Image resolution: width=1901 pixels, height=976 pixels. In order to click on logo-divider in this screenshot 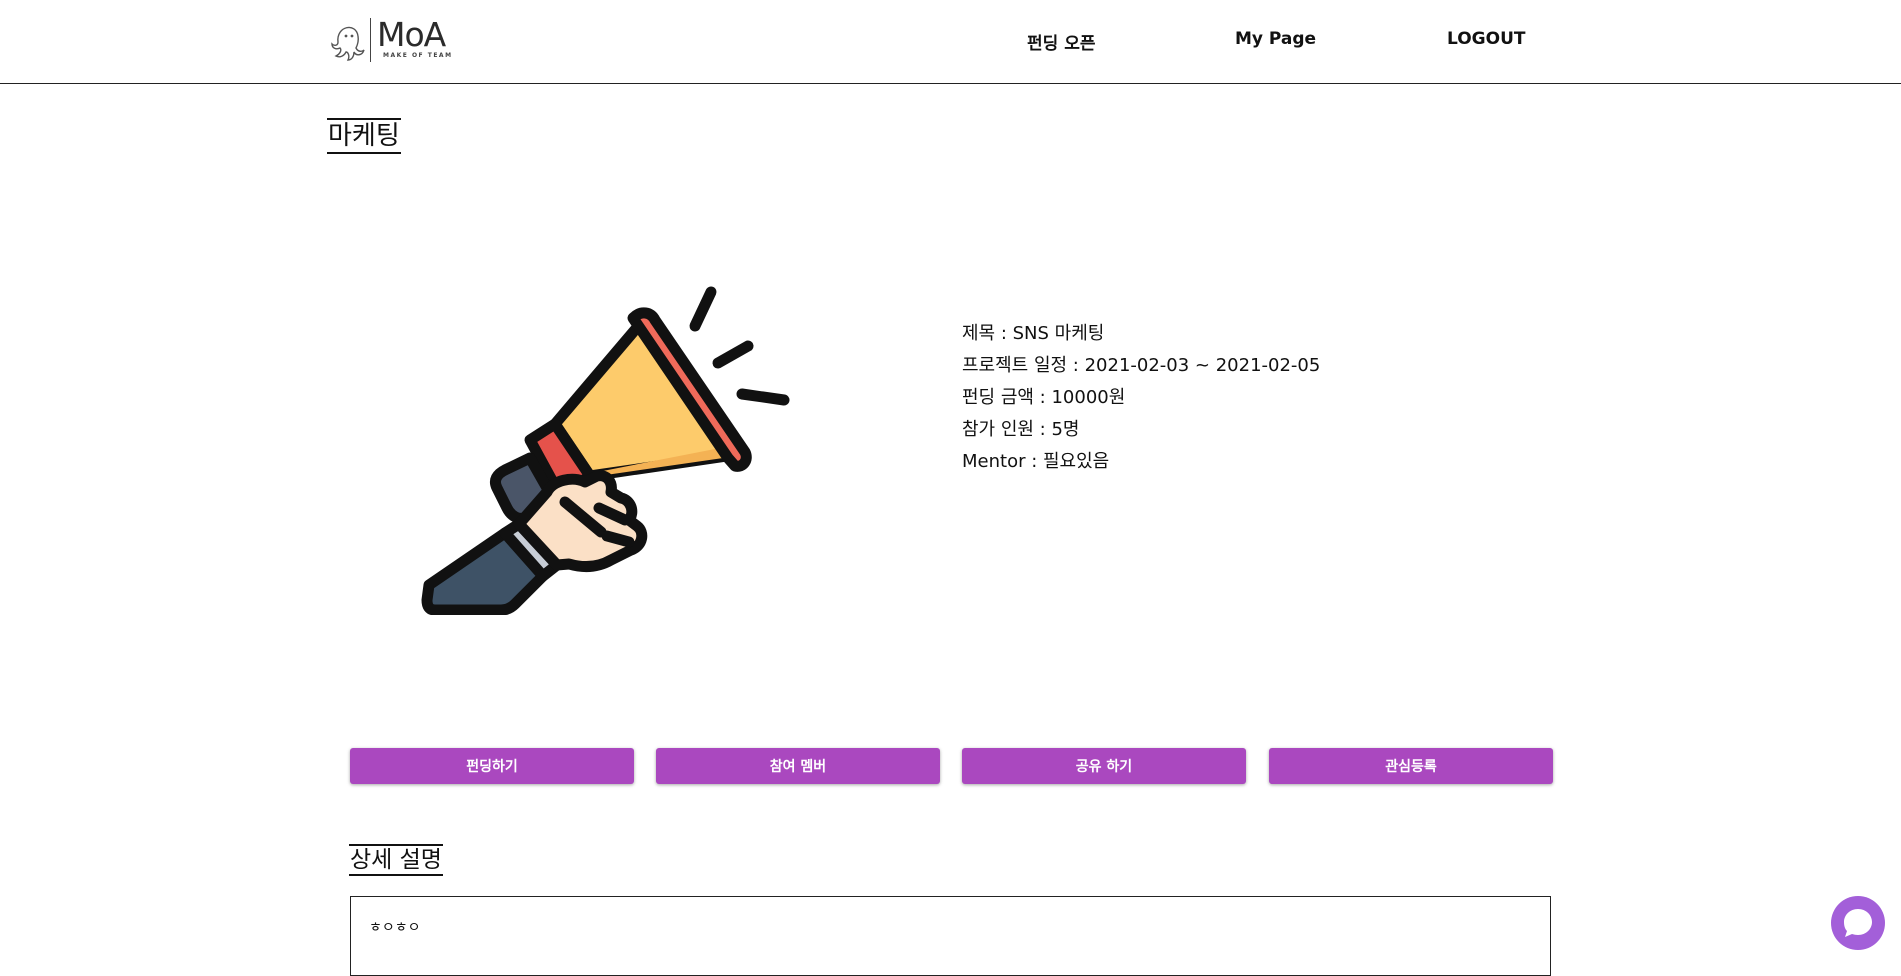, I will do `click(370, 40)`.